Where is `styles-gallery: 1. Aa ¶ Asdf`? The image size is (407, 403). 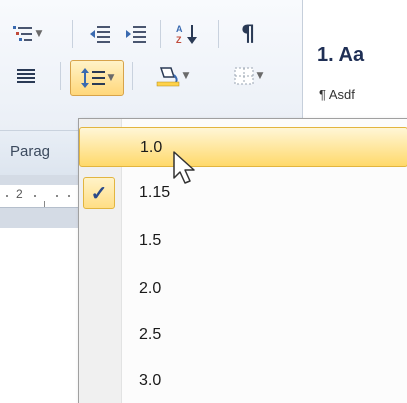
styles-gallery: 1. Aa ¶ Asdf is located at coordinates (354, 65).